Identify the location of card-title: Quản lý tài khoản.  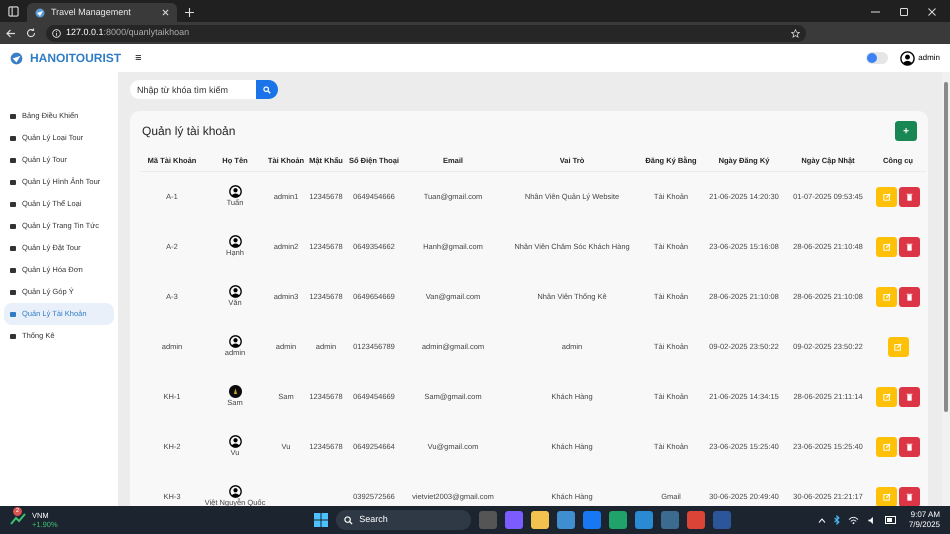
(189, 131).